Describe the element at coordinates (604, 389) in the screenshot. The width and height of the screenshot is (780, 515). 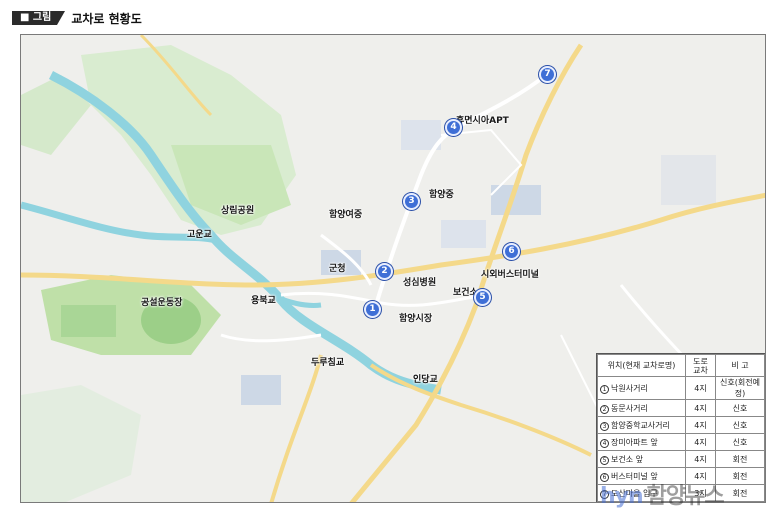
I see `legend-number: 1` at that location.